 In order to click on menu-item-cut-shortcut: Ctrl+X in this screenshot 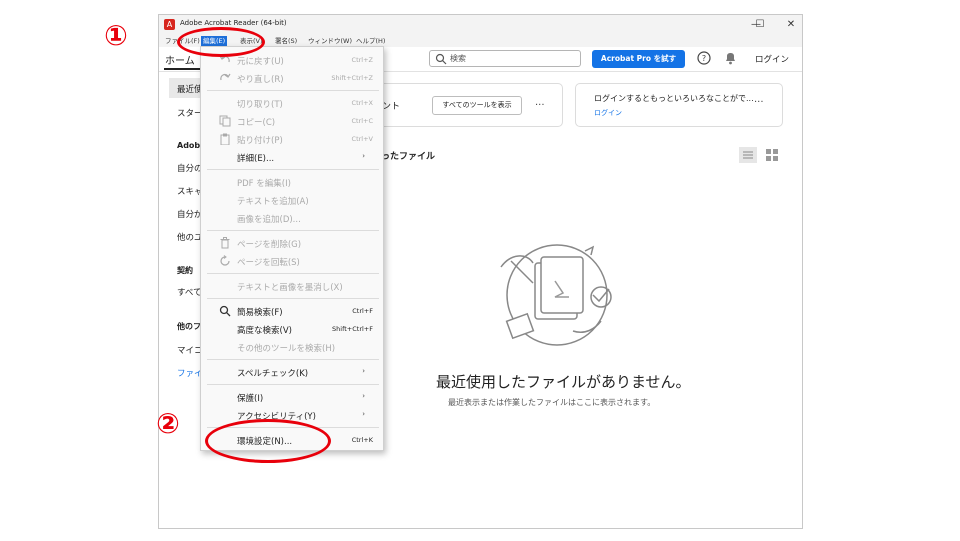, I will do `click(362, 103)`.